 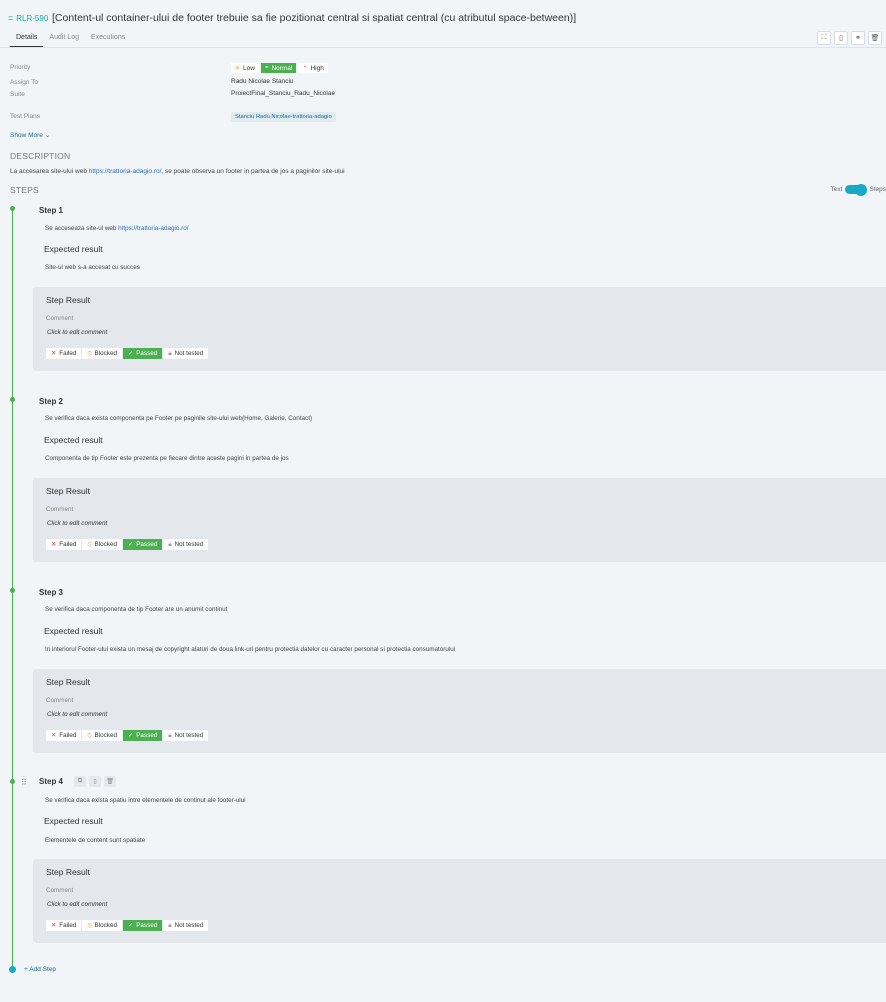 What do you see at coordinates (51, 210) in the screenshot?
I see `step-title: Step 1` at bounding box center [51, 210].